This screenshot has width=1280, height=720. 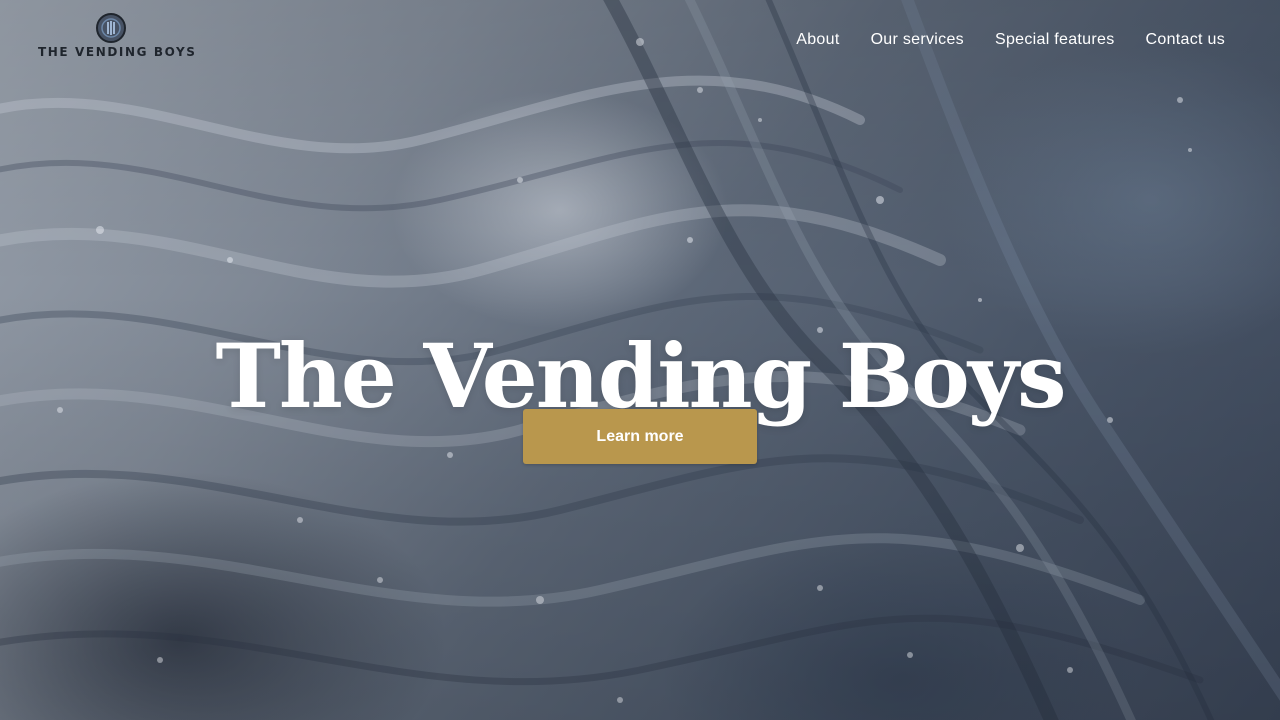 What do you see at coordinates (1055, 40) in the screenshot?
I see `nav-link-special-features: Special features` at bounding box center [1055, 40].